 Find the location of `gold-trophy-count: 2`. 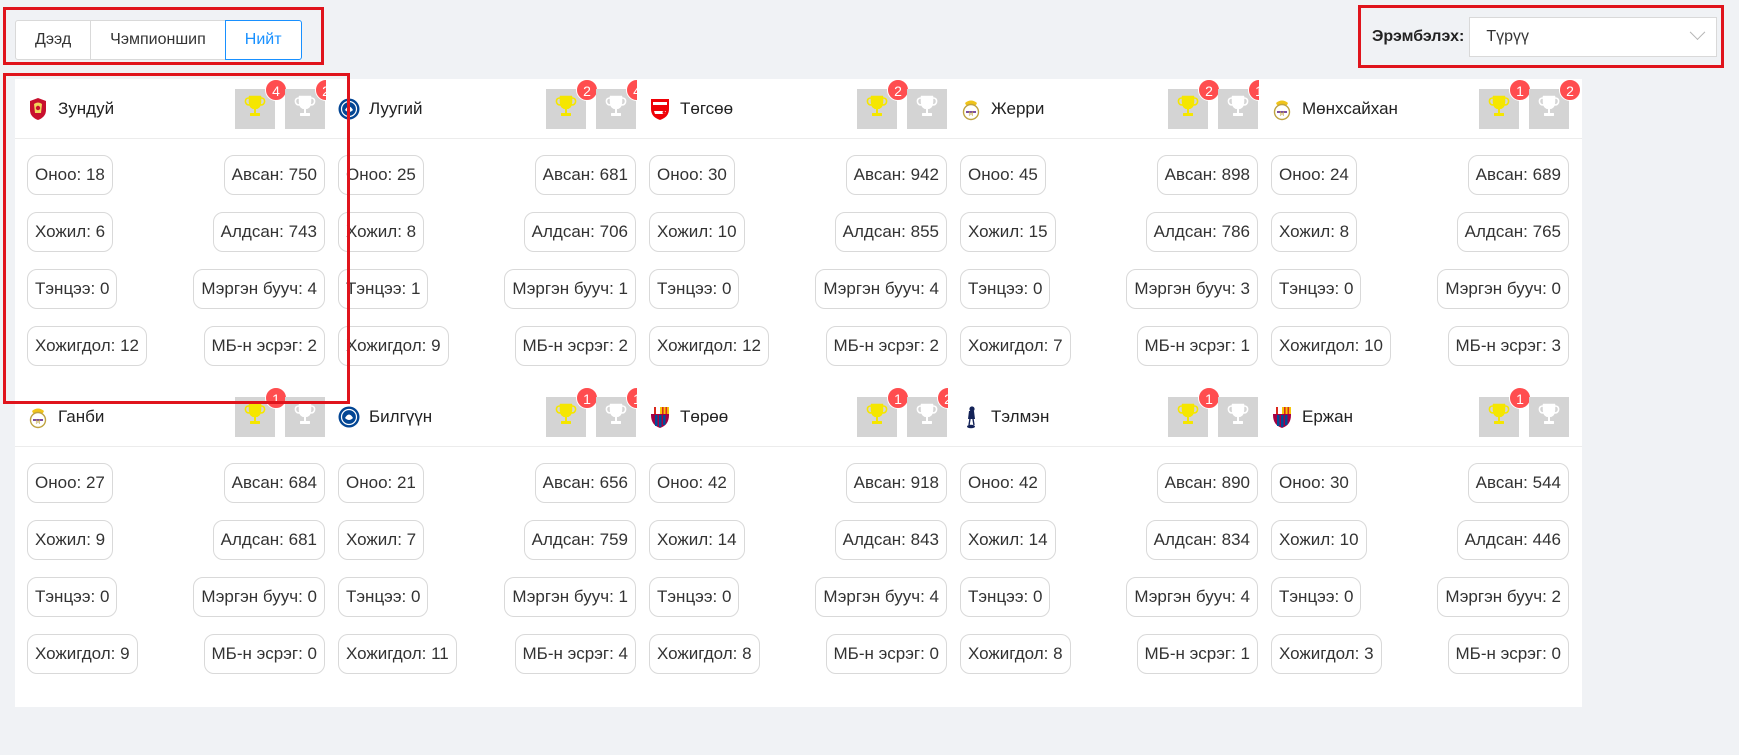

gold-trophy-count: 2 is located at coordinates (587, 89).